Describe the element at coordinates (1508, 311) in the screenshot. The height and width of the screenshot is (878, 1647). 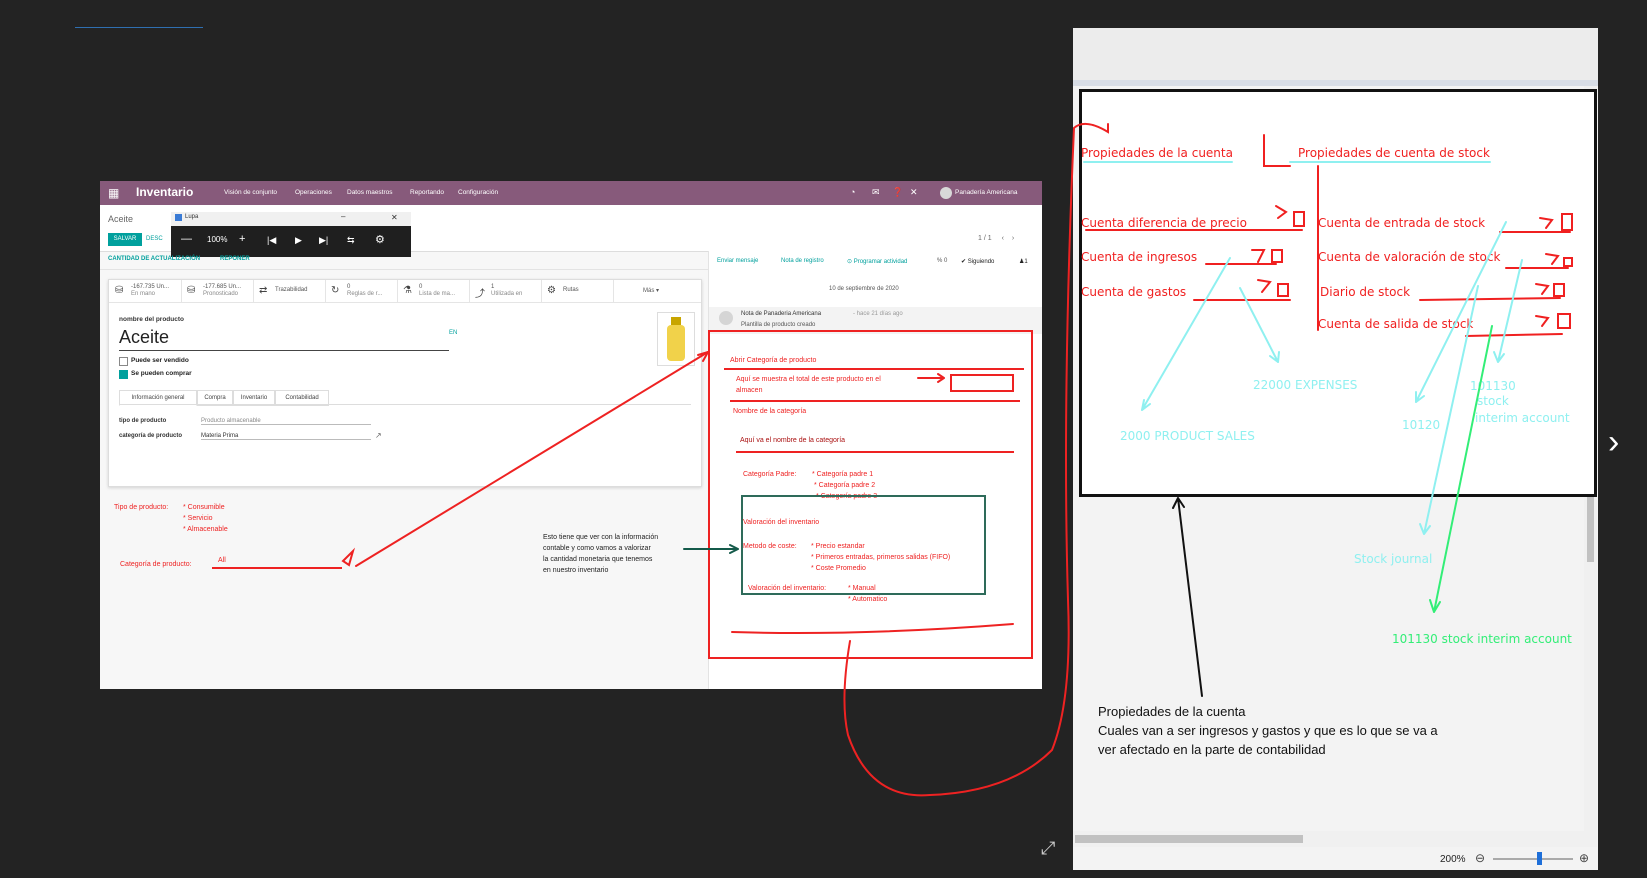
I see `sketch-arrow-interim` at that location.